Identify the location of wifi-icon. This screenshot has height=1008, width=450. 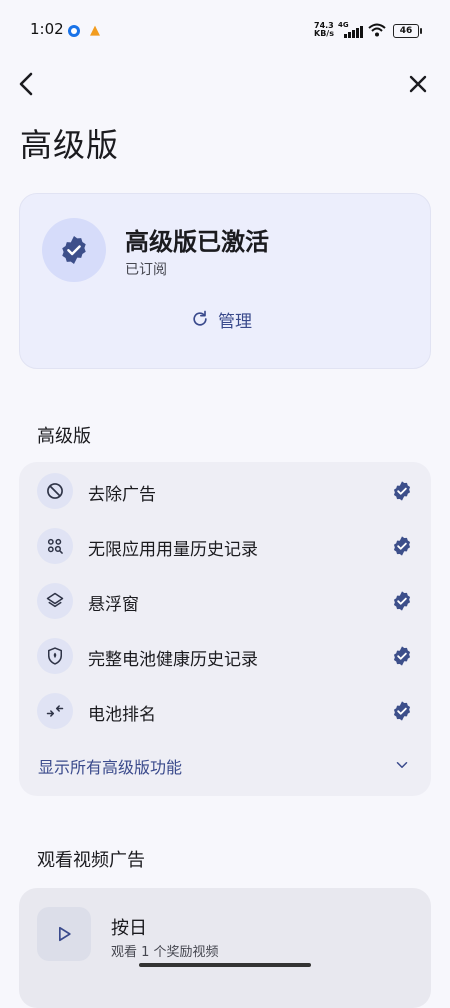
(377, 30).